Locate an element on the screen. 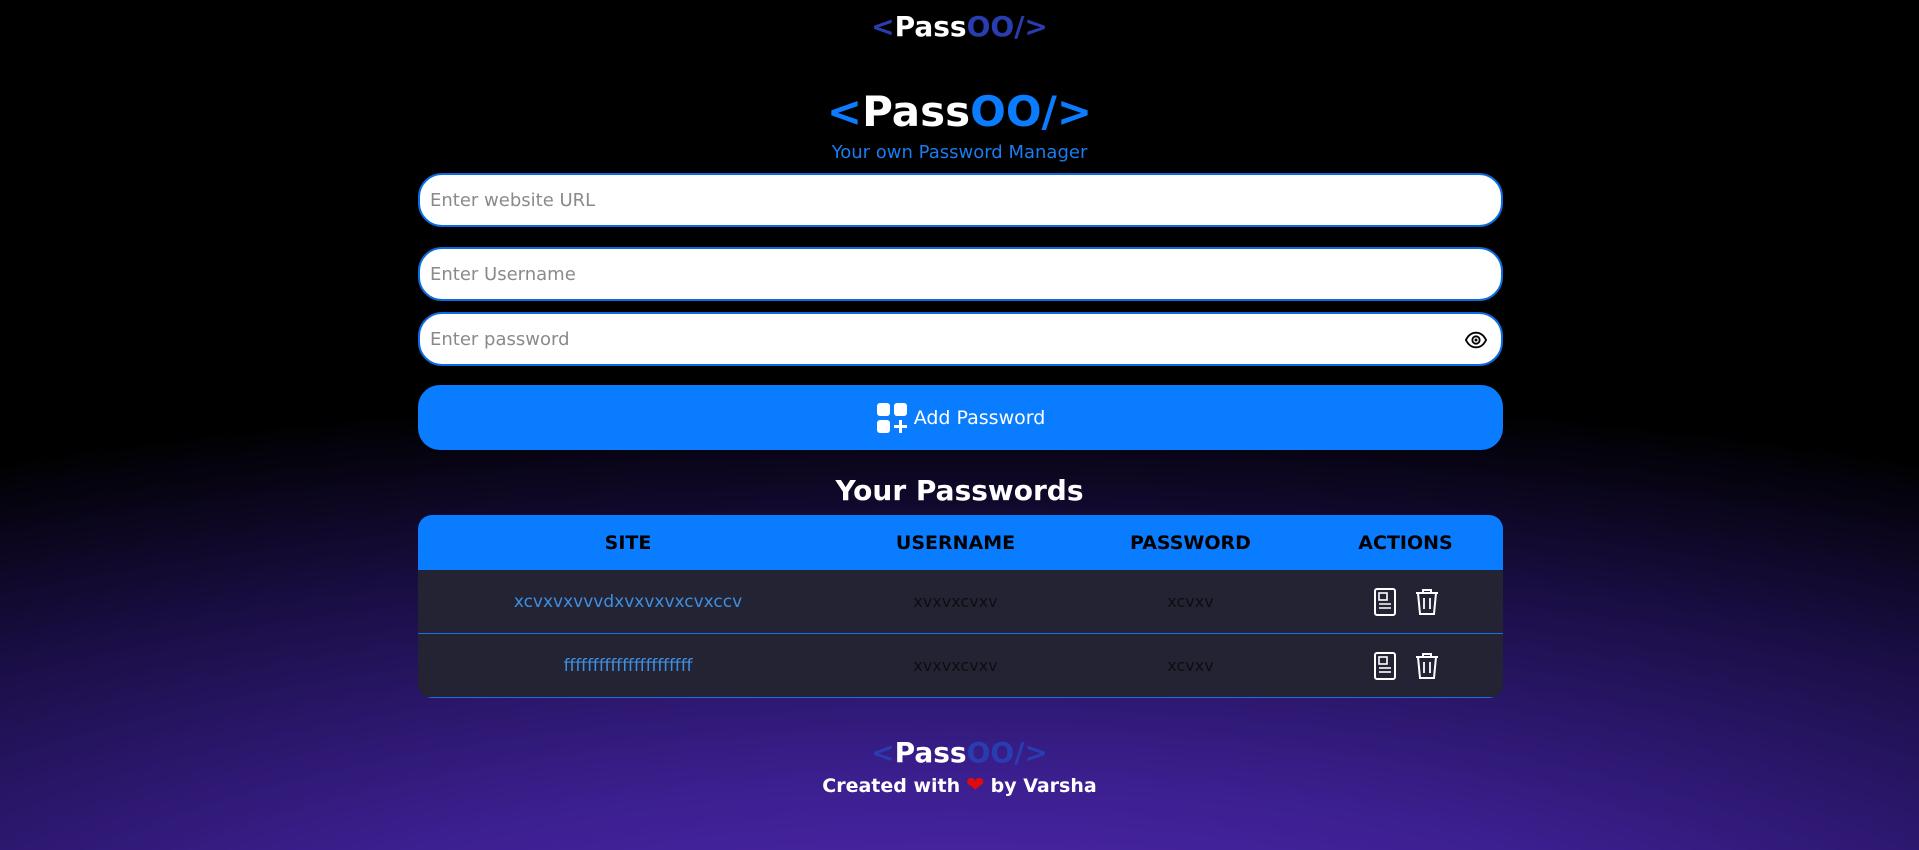 The height and width of the screenshot is (850, 1919). username-input is located at coordinates (960, 274).